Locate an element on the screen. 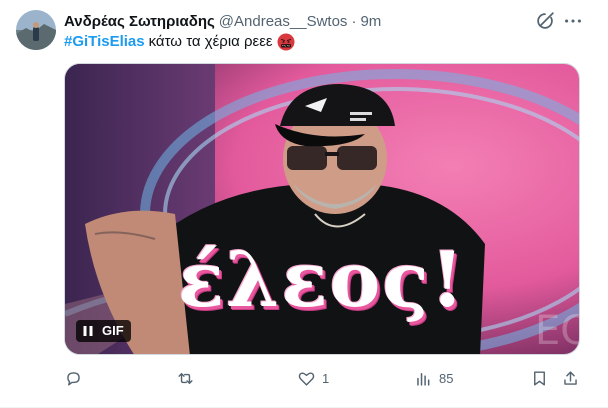 Image resolution: width=608 pixels, height=408 pixels. angry-face-with-symbols-emoji is located at coordinates (286, 42).